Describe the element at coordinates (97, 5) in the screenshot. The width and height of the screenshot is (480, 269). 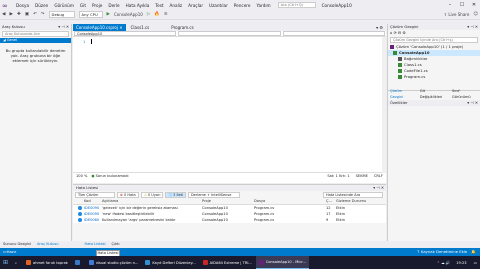
I see `menu-project: Proje` at that location.